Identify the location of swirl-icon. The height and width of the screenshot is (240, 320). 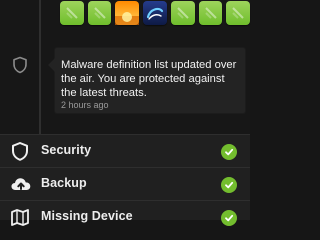
(155, 13).